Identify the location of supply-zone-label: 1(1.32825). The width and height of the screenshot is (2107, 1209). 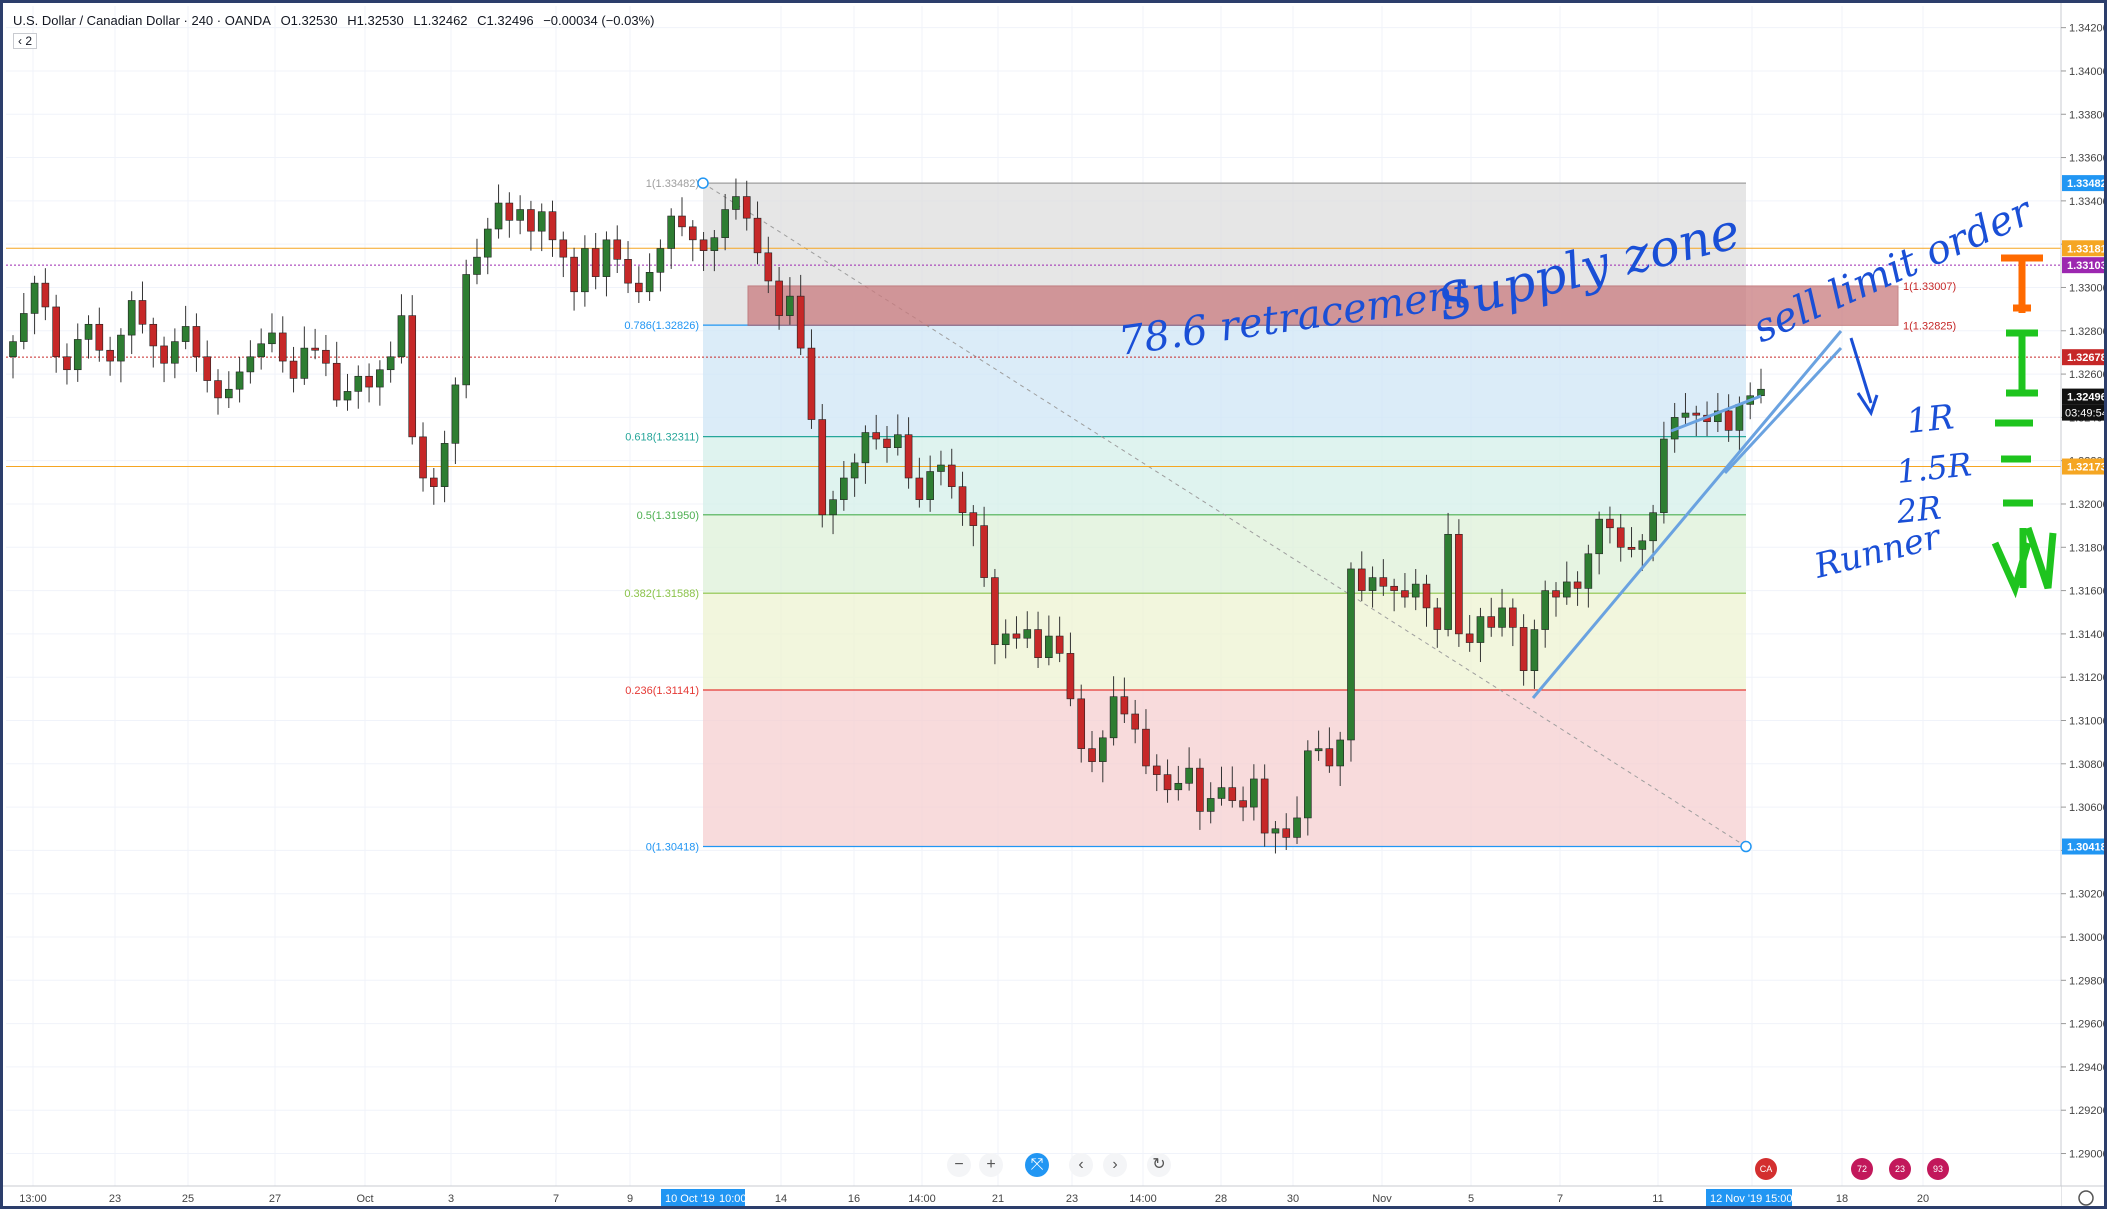
(1929, 326).